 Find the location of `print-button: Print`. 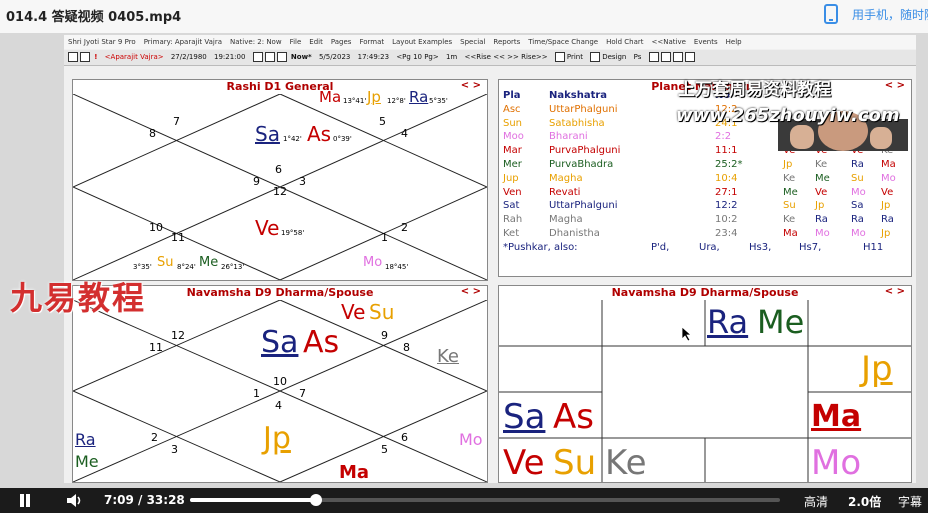

print-button: Print is located at coordinates (575, 57).